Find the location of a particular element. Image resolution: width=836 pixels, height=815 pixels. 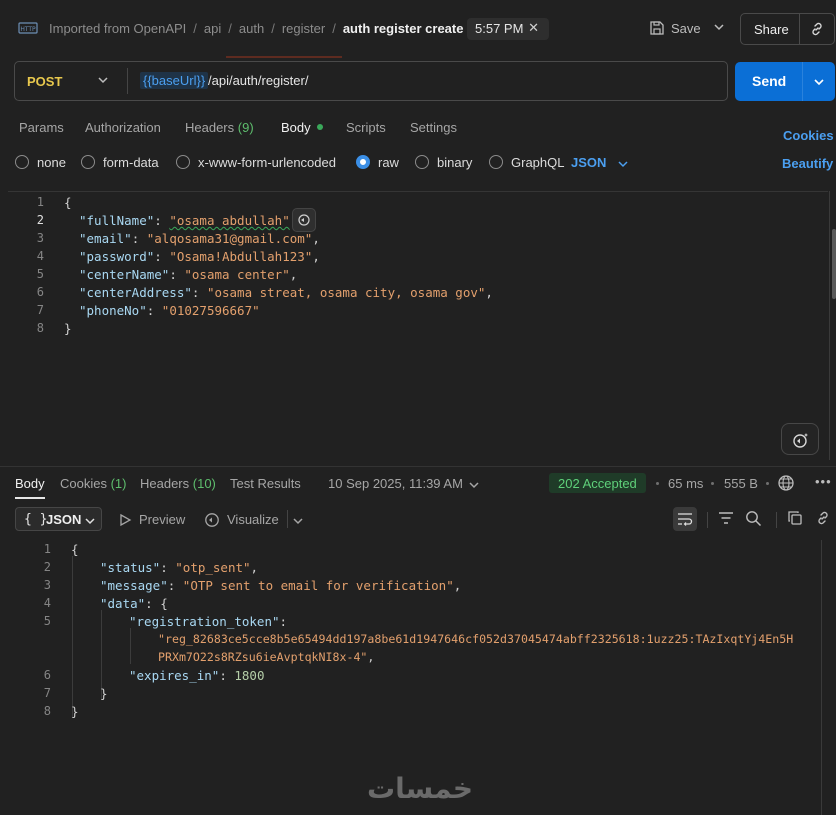

share-button: Share is located at coordinates (787, 29).